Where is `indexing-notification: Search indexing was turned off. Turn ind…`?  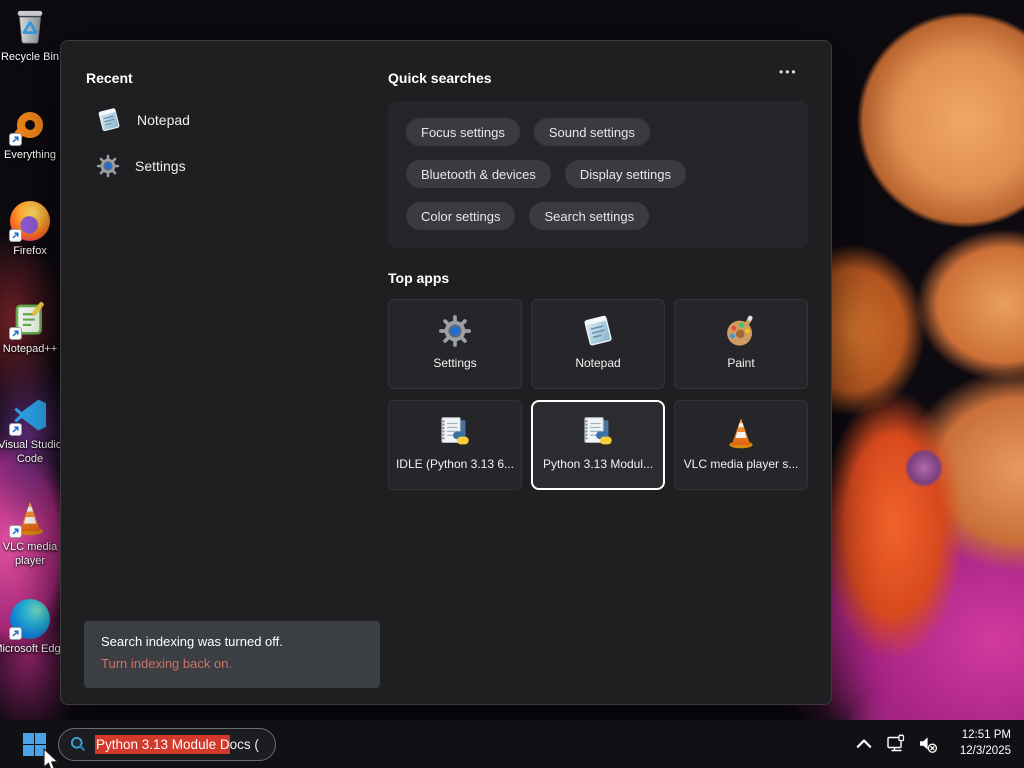
indexing-notification: Search indexing was turned off. Turn ind… is located at coordinates (232, 654).